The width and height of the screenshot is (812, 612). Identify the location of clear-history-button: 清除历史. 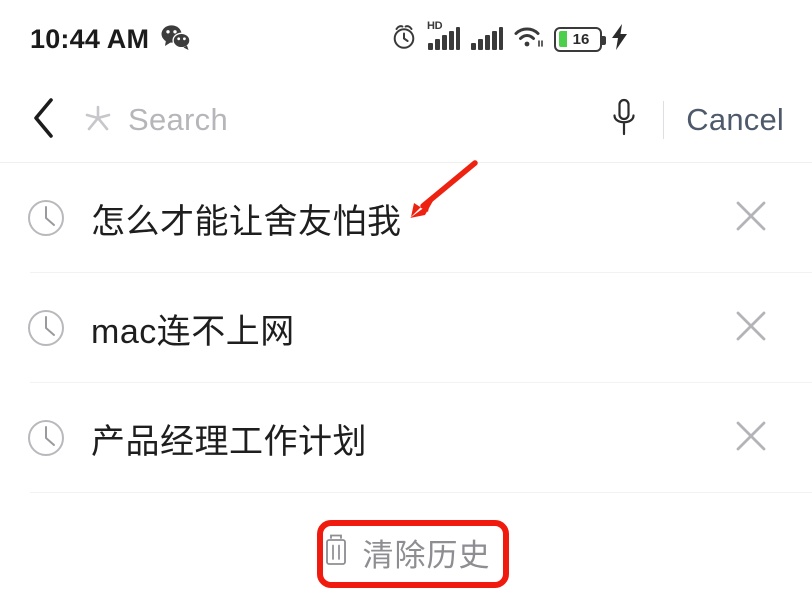
(406, 552).